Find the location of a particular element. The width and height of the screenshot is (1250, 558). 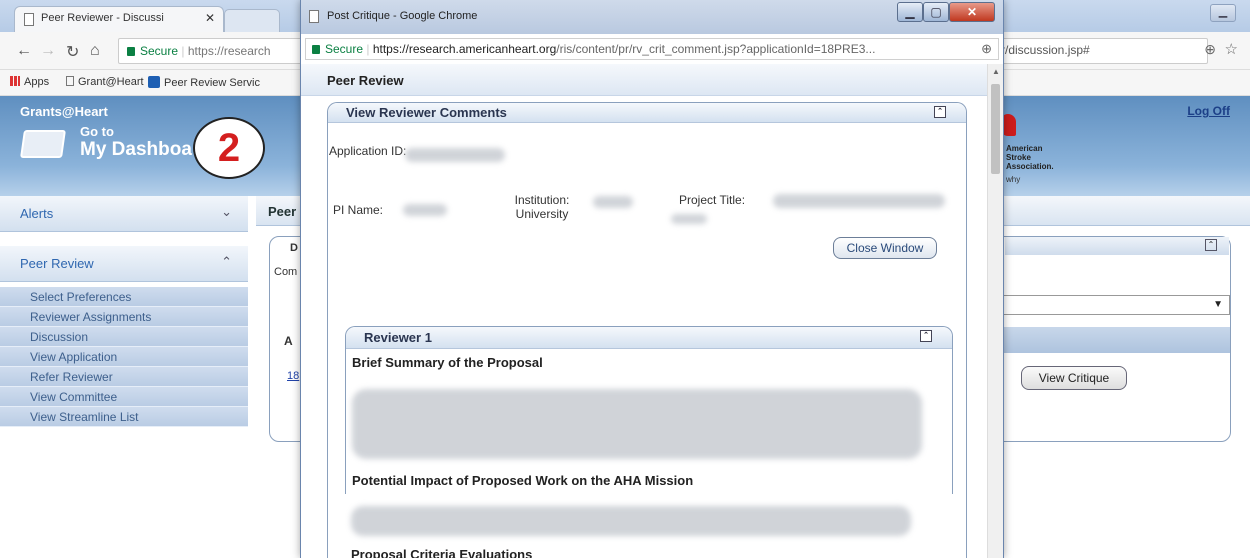

bookmark-peer-review: Peer Review Servic is located at coordinates (204, 82).